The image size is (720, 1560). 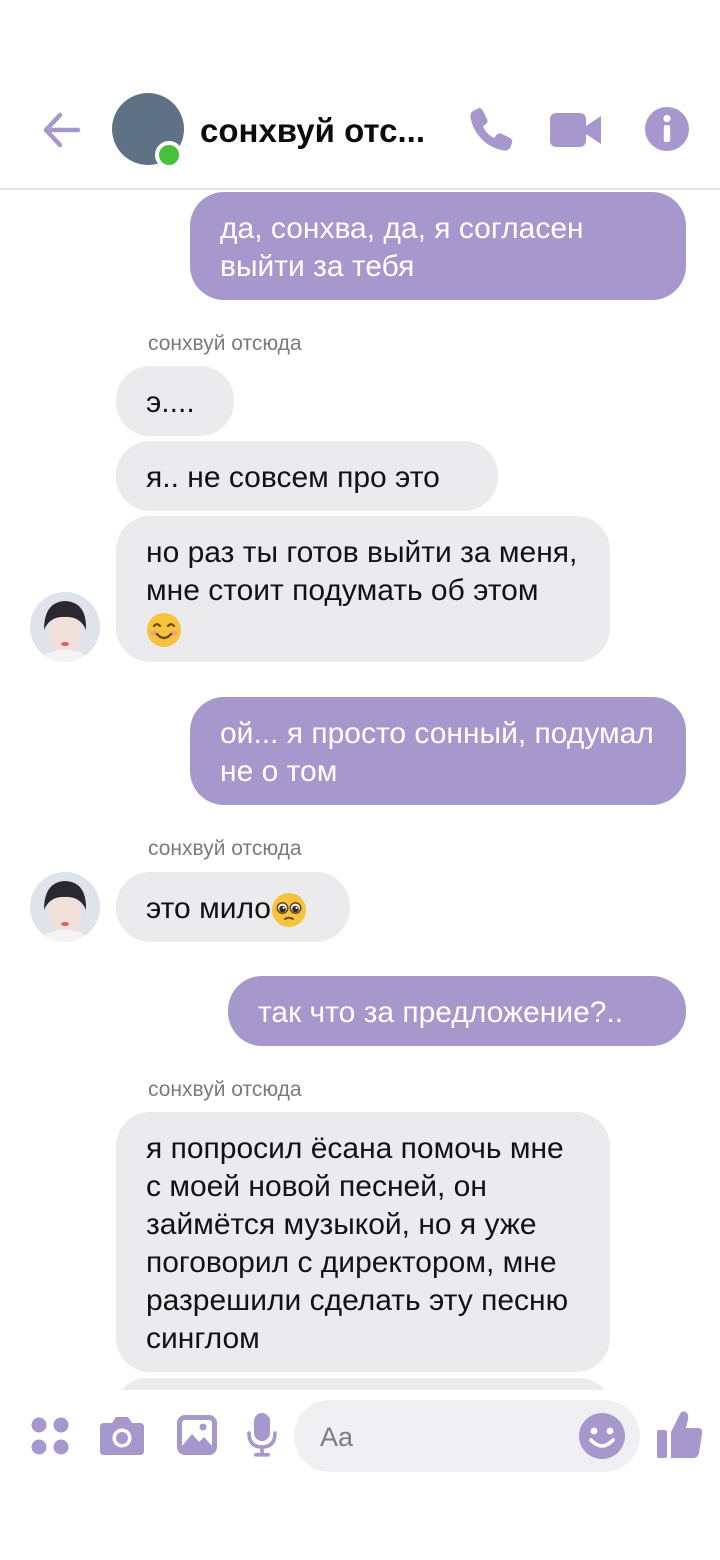 I want to click on incoming-message-partial, so click(x=363, y=1384).